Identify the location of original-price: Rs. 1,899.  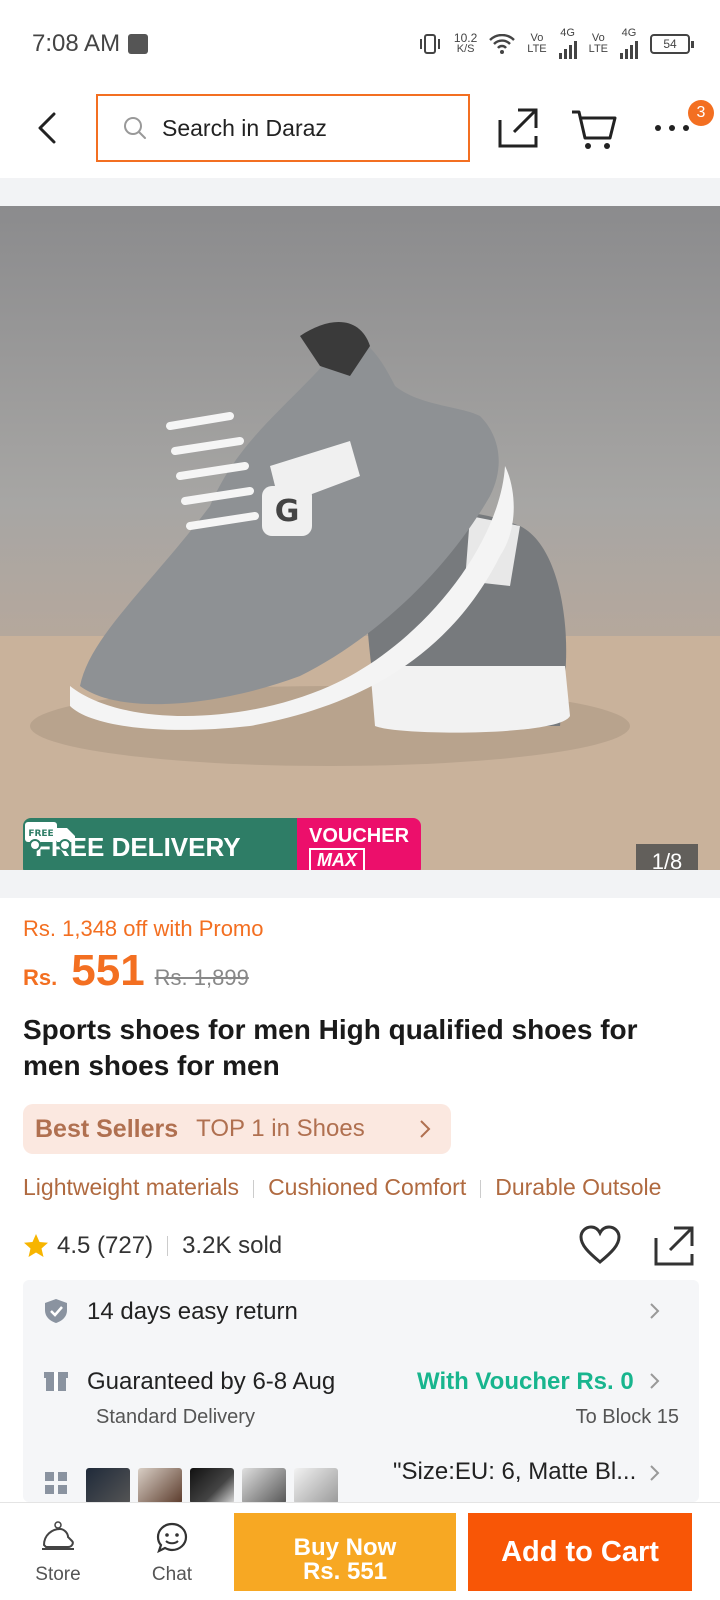
(201, 977).